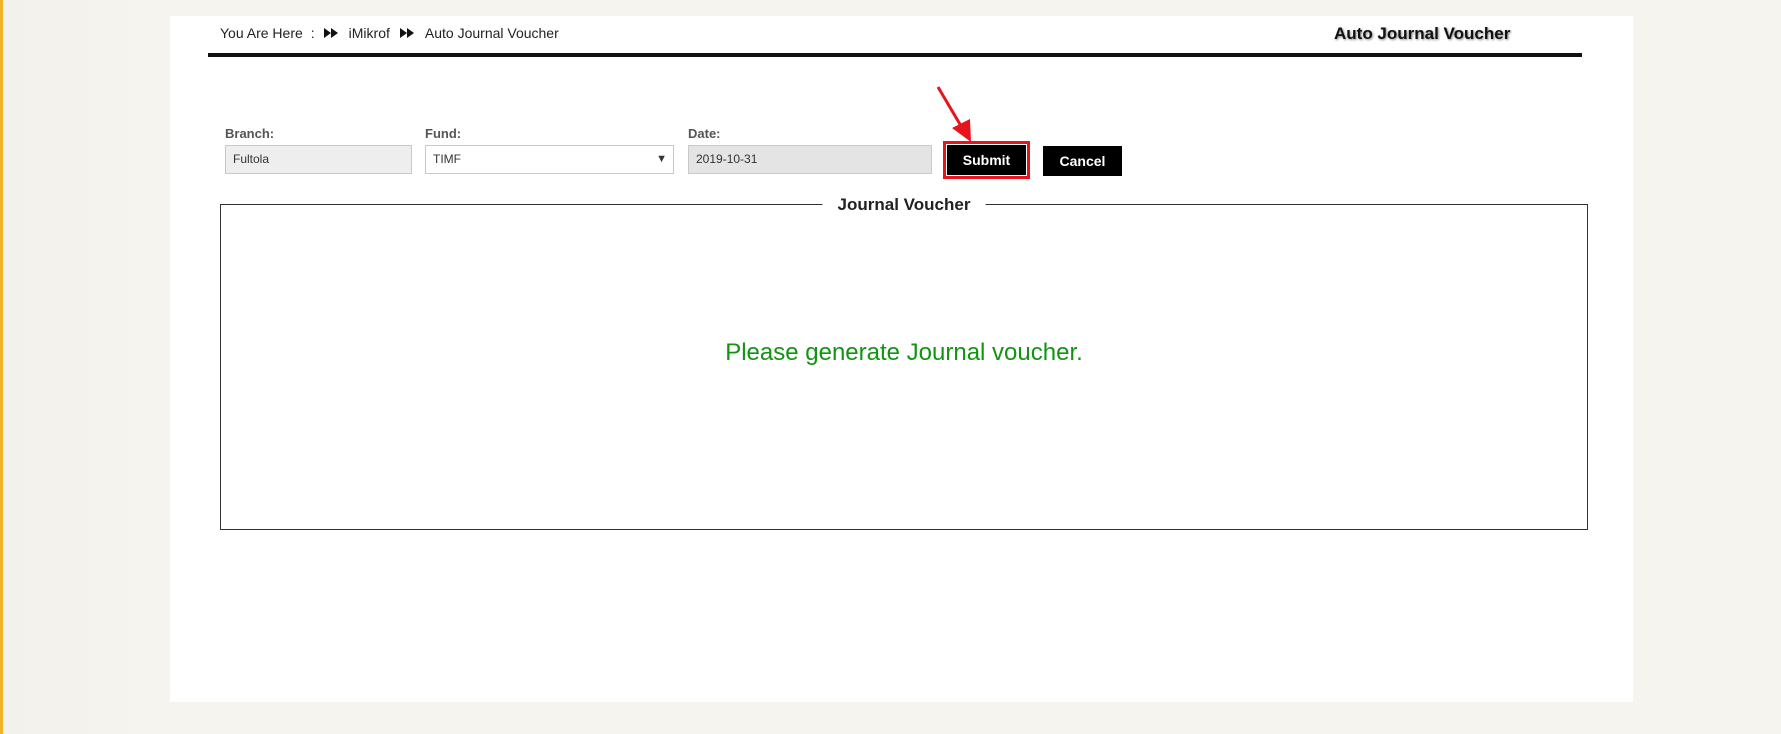 The width and height of the screenshot is (1781, 734). Describe the element at coordinates (549, 159) in the screenshot. I see `fund-select: TIMF ▼` at that location.